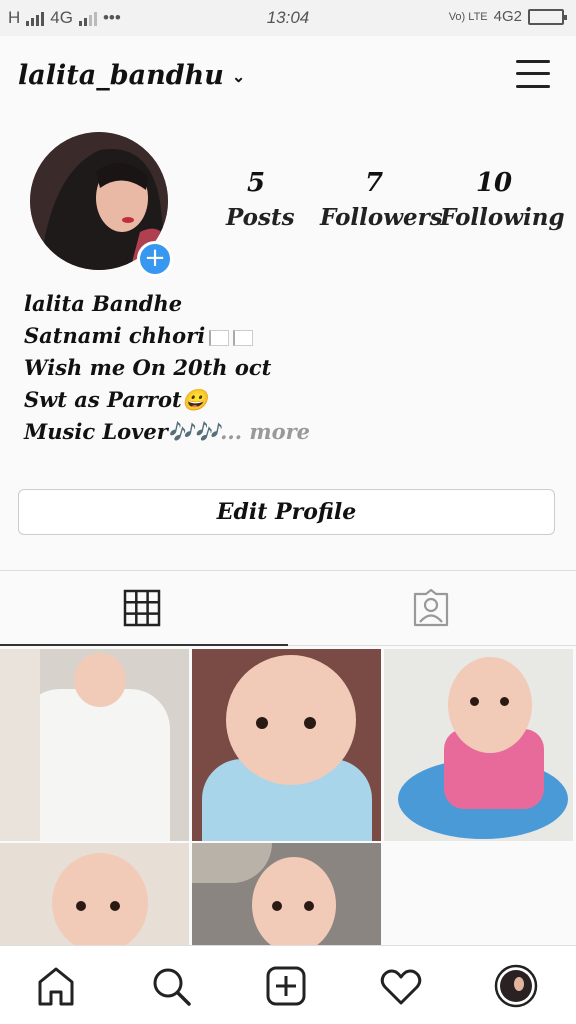 The width and height of the screenshot is (576, 1024). I want to click on bio-line-4: Music Lover🎶🎶... more, so click(167, 432).